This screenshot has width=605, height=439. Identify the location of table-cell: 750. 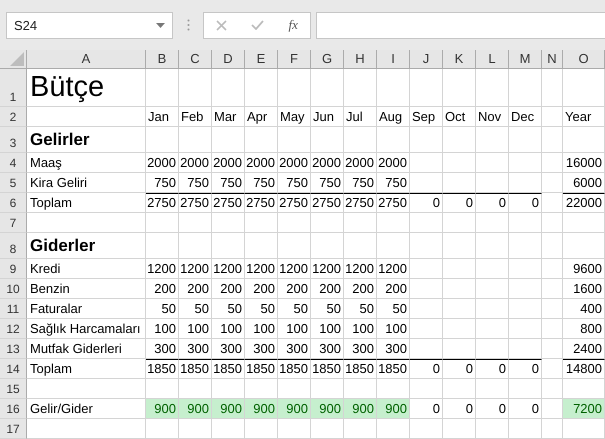
(360, 183).